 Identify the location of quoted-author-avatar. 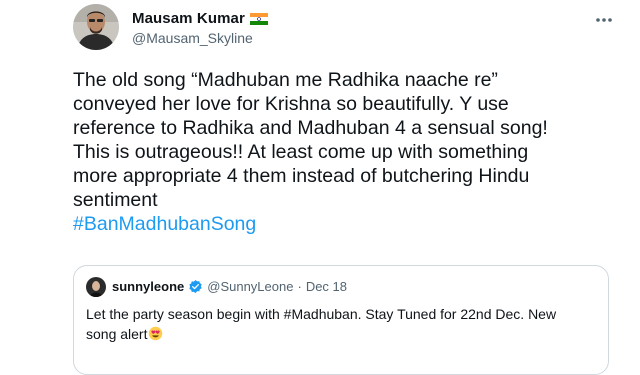
(96, 287).